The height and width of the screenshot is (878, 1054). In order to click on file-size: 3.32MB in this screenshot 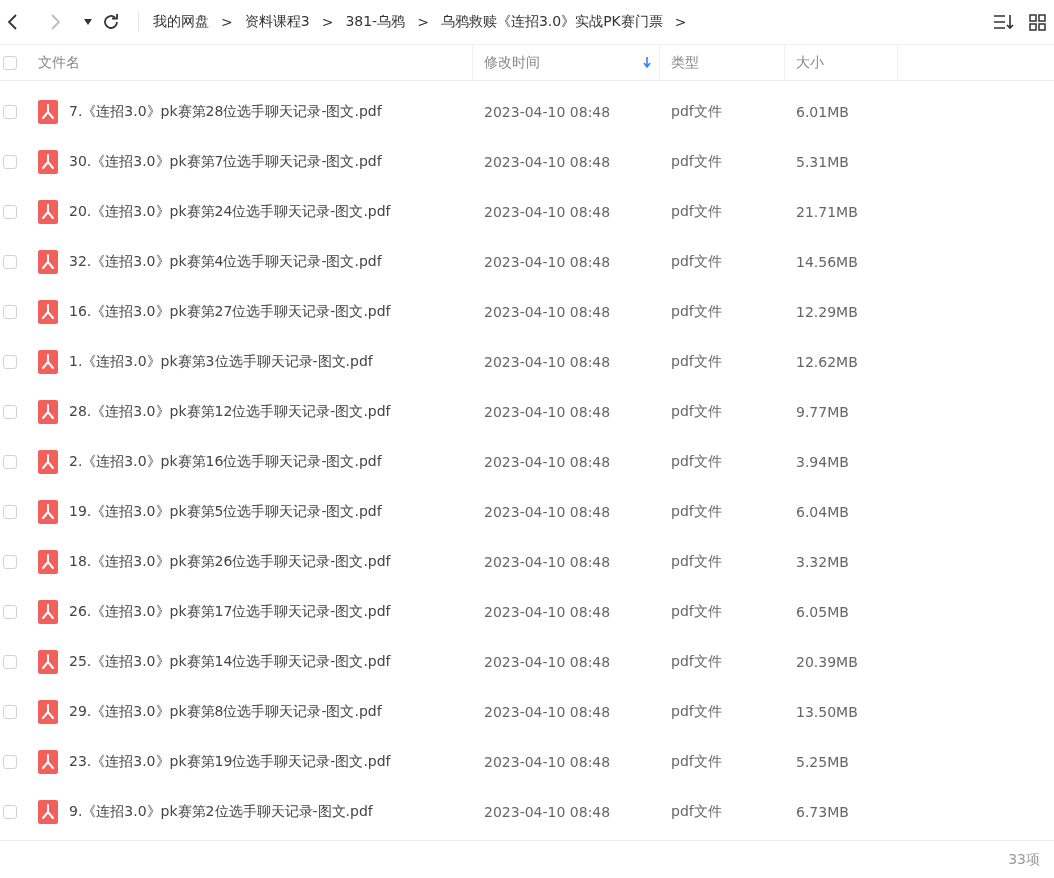, I will do `click(822, 562)`.